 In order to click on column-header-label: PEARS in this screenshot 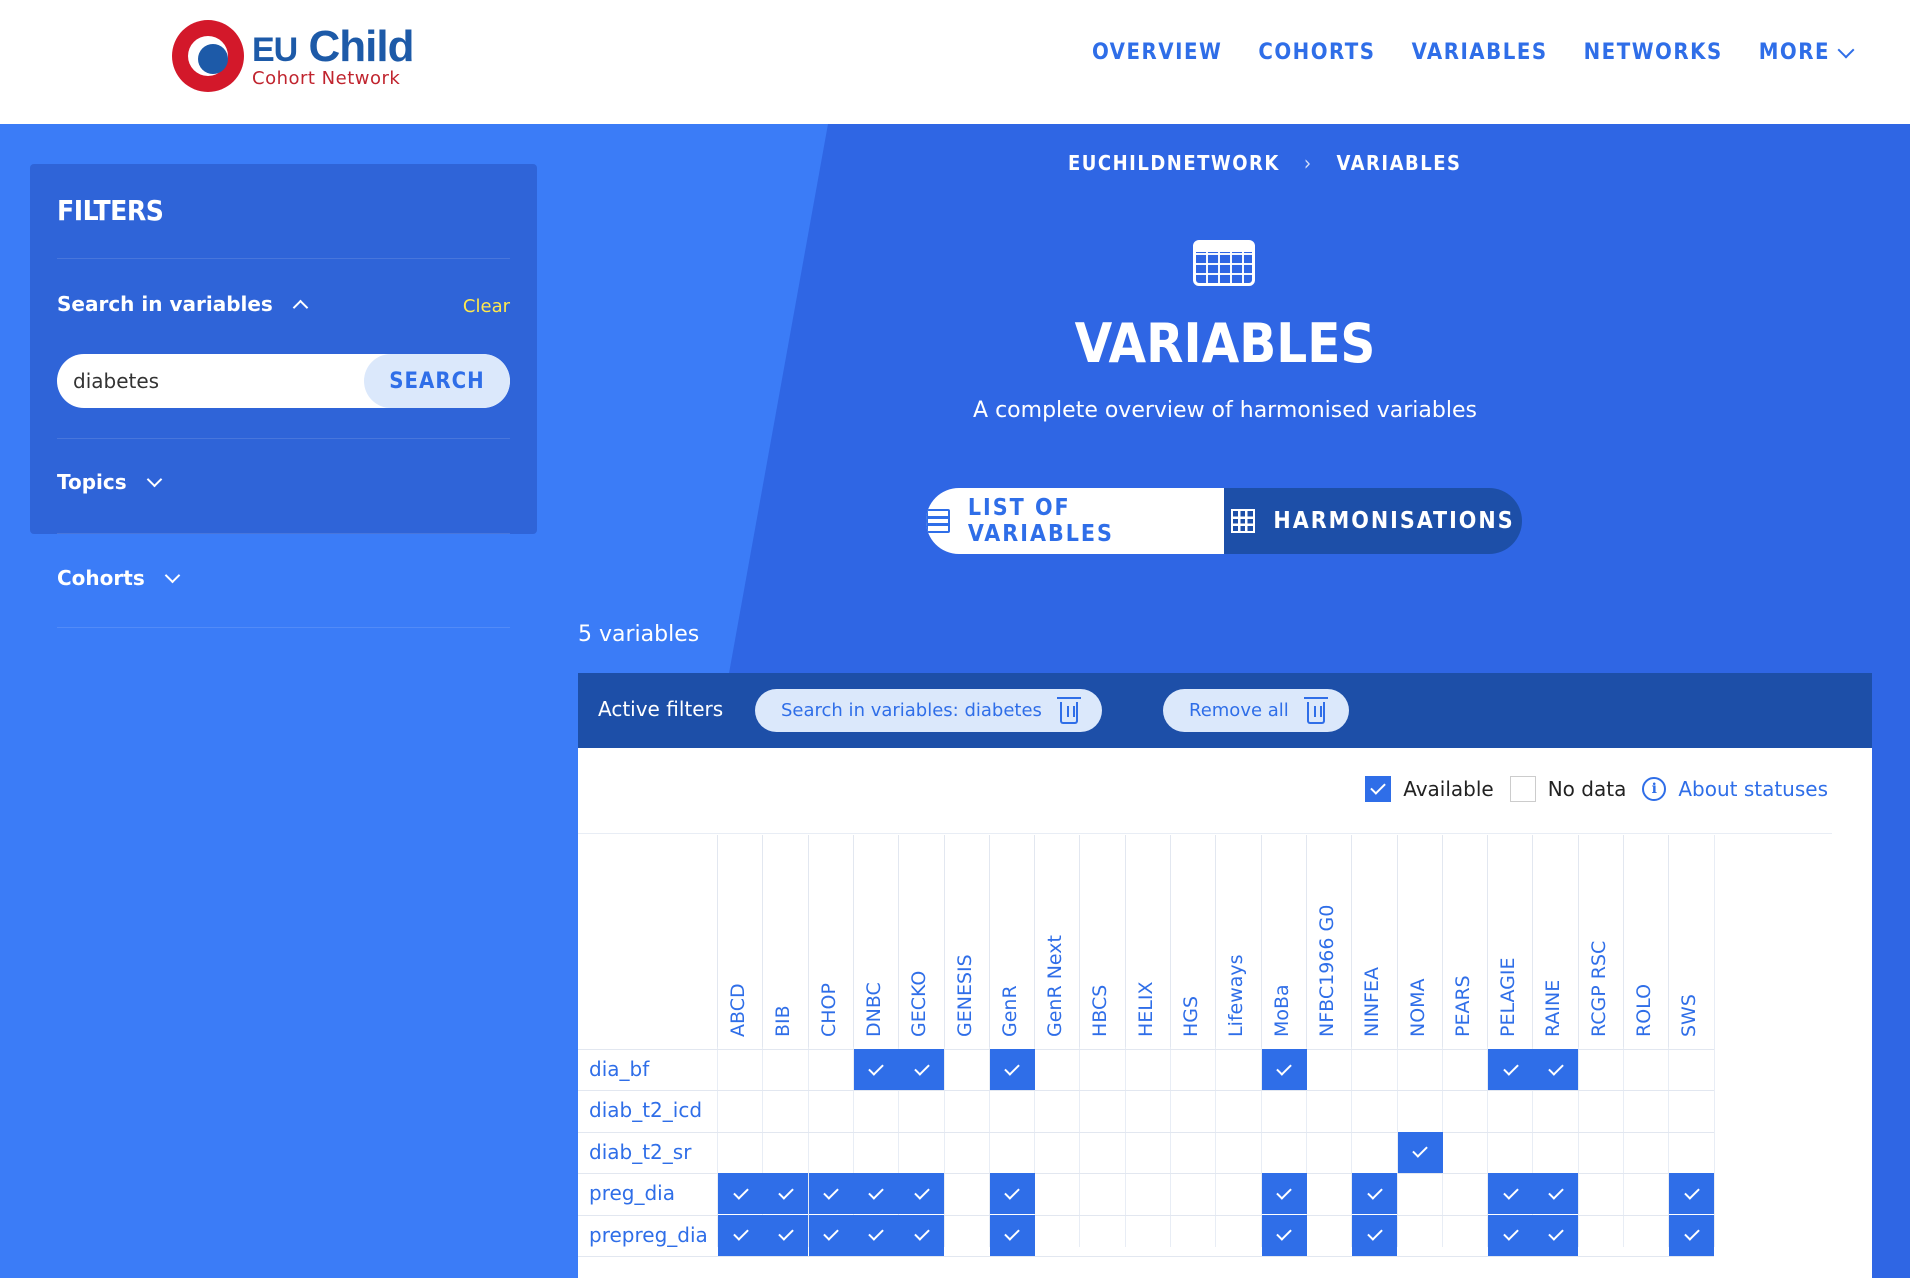, I will do `click(1462, 1006)`.